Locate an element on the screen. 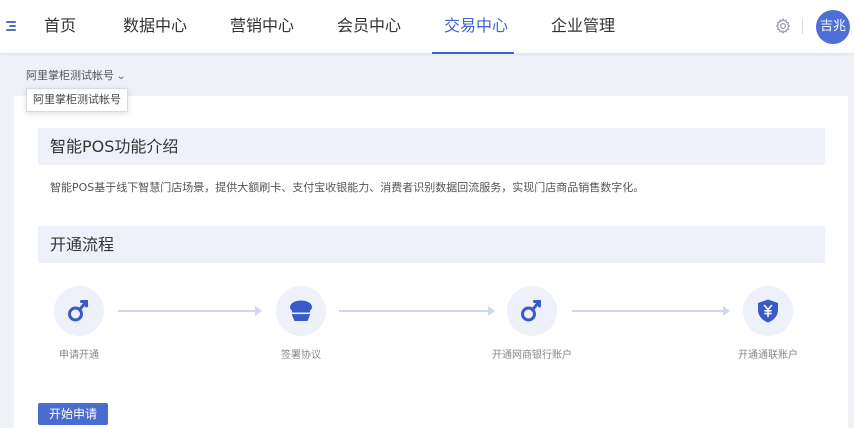 The image size is (854, 428). gear-icon is located at coordinates (783, 26).